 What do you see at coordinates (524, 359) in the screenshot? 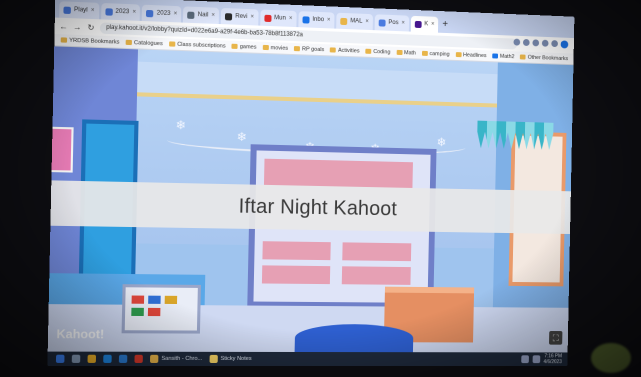
I see `wifi-icon` at bounding box center [524, 359].